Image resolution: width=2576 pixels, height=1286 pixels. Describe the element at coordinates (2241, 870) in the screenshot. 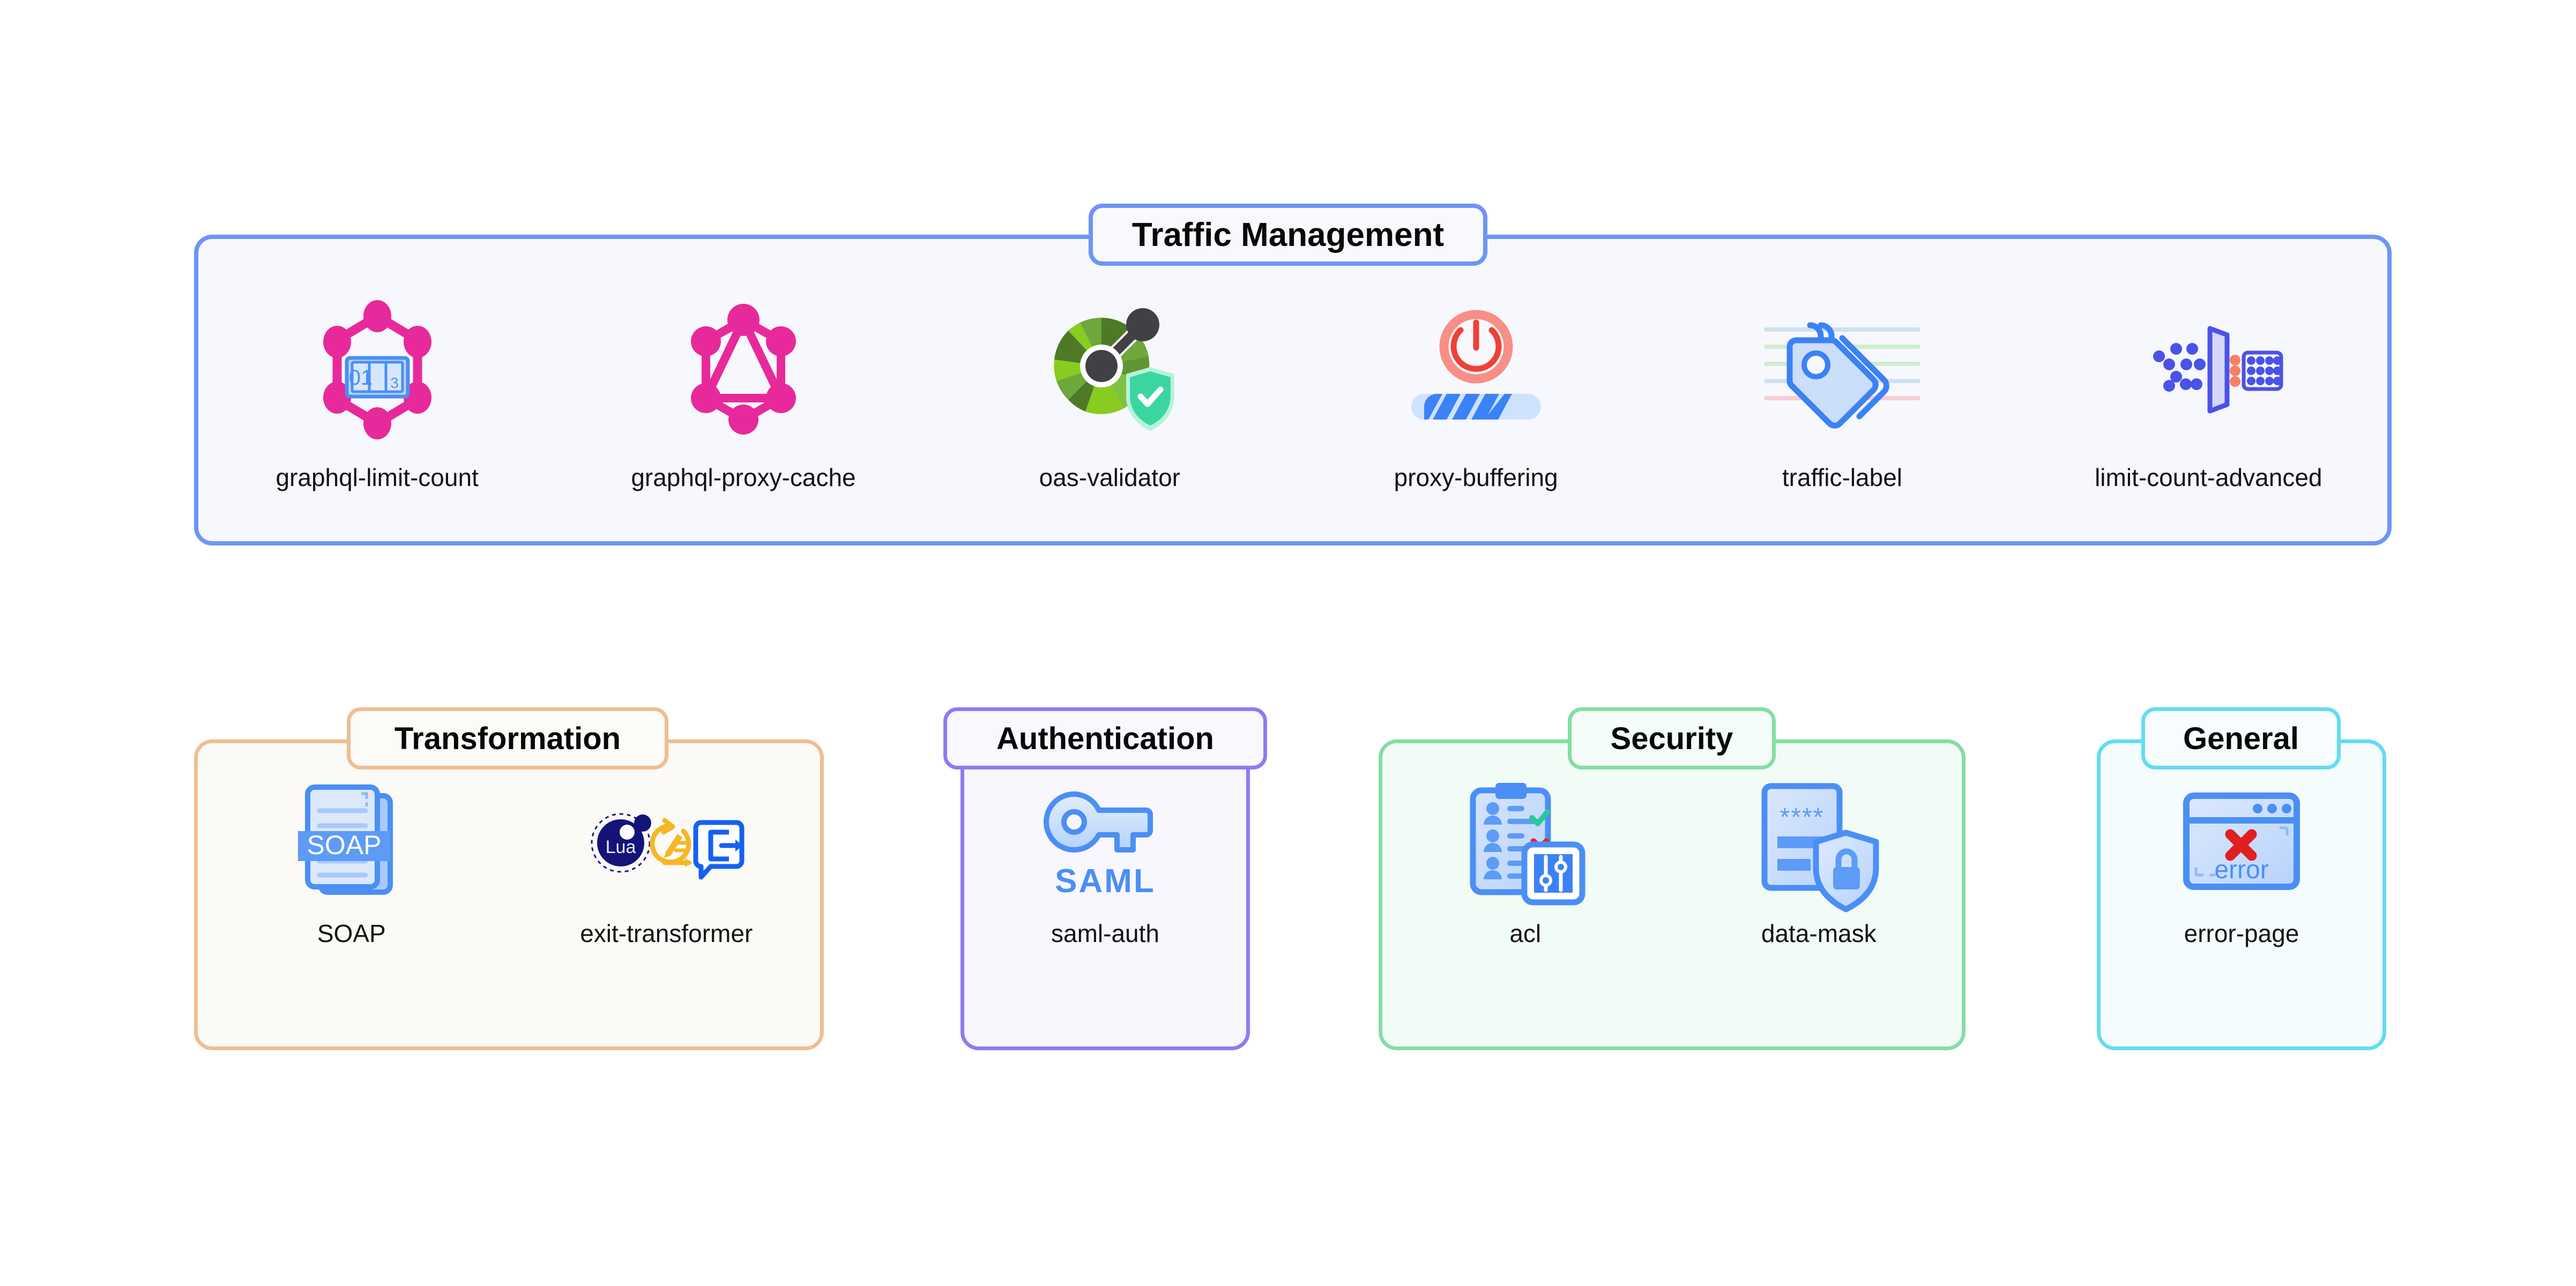

I see `error-text: error` at that location.